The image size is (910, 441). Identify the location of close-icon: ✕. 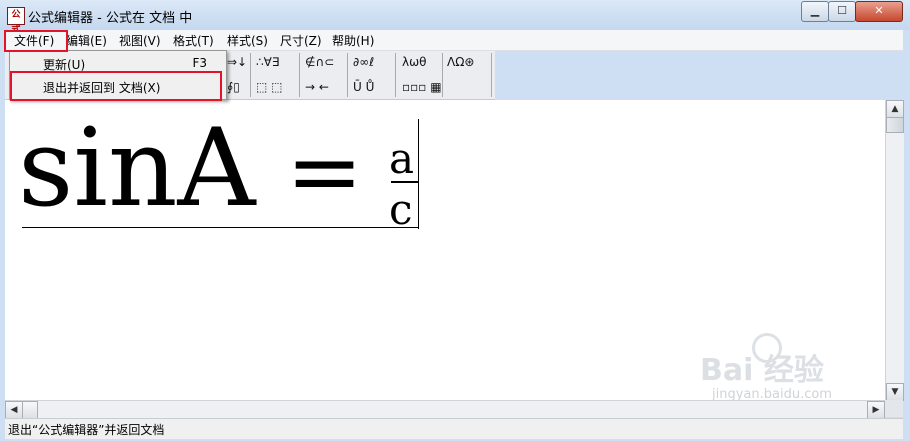
(879, 10).